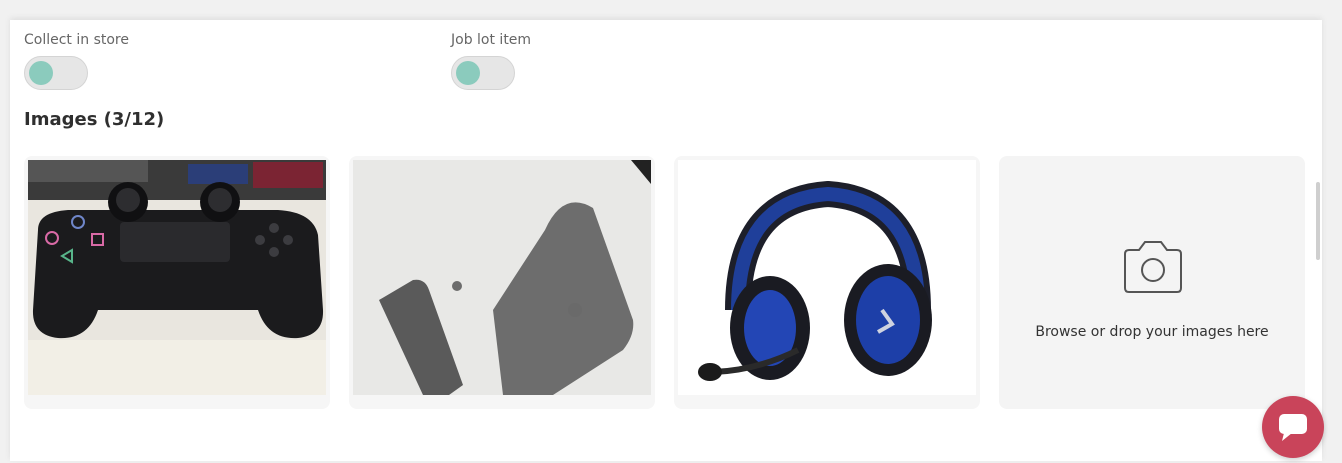  What do you see at coordinates (56, 73) in the screenshot?
I see `collect-in-store-toggle` at bounding box center [56, 73].